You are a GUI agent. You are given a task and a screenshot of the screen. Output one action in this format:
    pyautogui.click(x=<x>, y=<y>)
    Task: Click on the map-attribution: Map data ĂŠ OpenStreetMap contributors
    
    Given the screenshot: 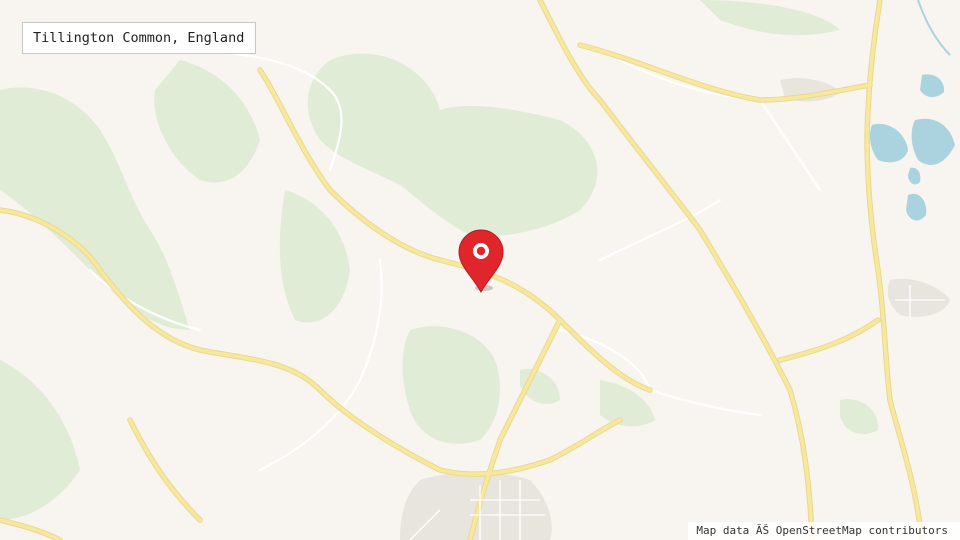 What is the action you would take?
    pyautogui.click(x=824, y=531)
    